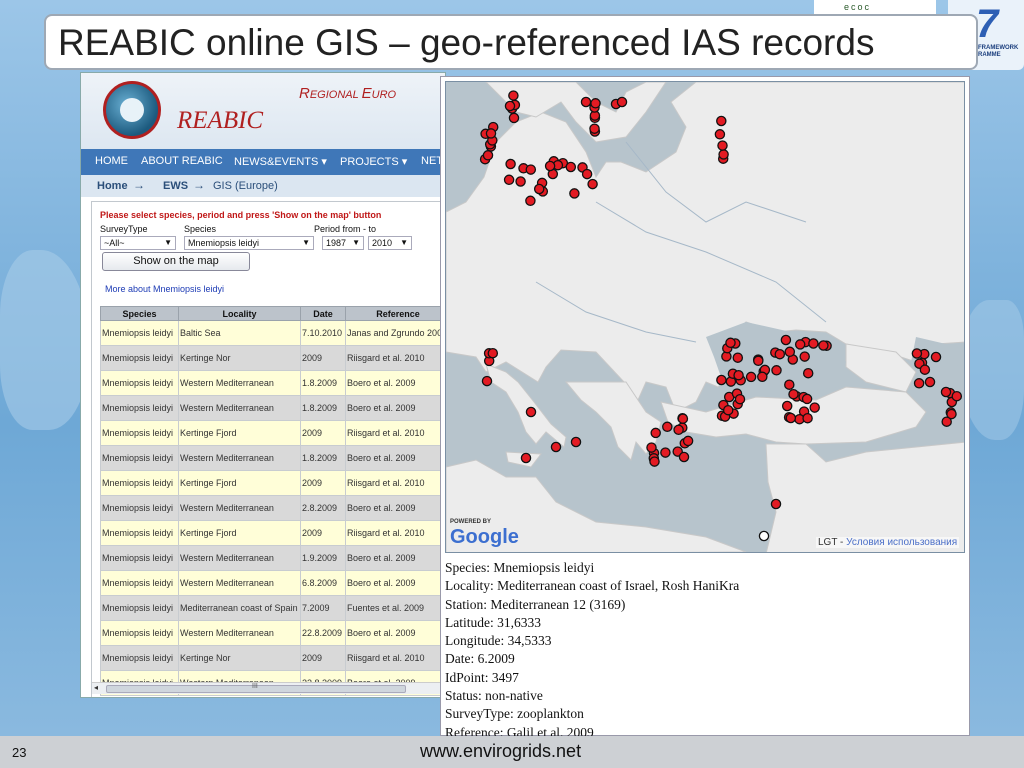 This screenshot has width=1024, height=768. Describe the element at coordinates (182, 161) in the screenshot. I see `nav-about: ABOUT REABIC` at that location.